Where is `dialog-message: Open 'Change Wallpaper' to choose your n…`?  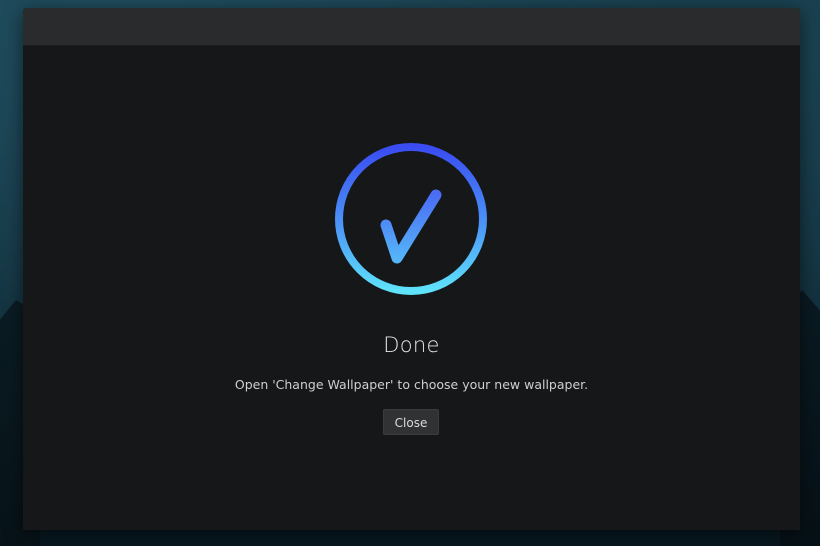 dialog-message: Open 'Change Wallpaper' to choose your n… is located at coordinates (411, 384).